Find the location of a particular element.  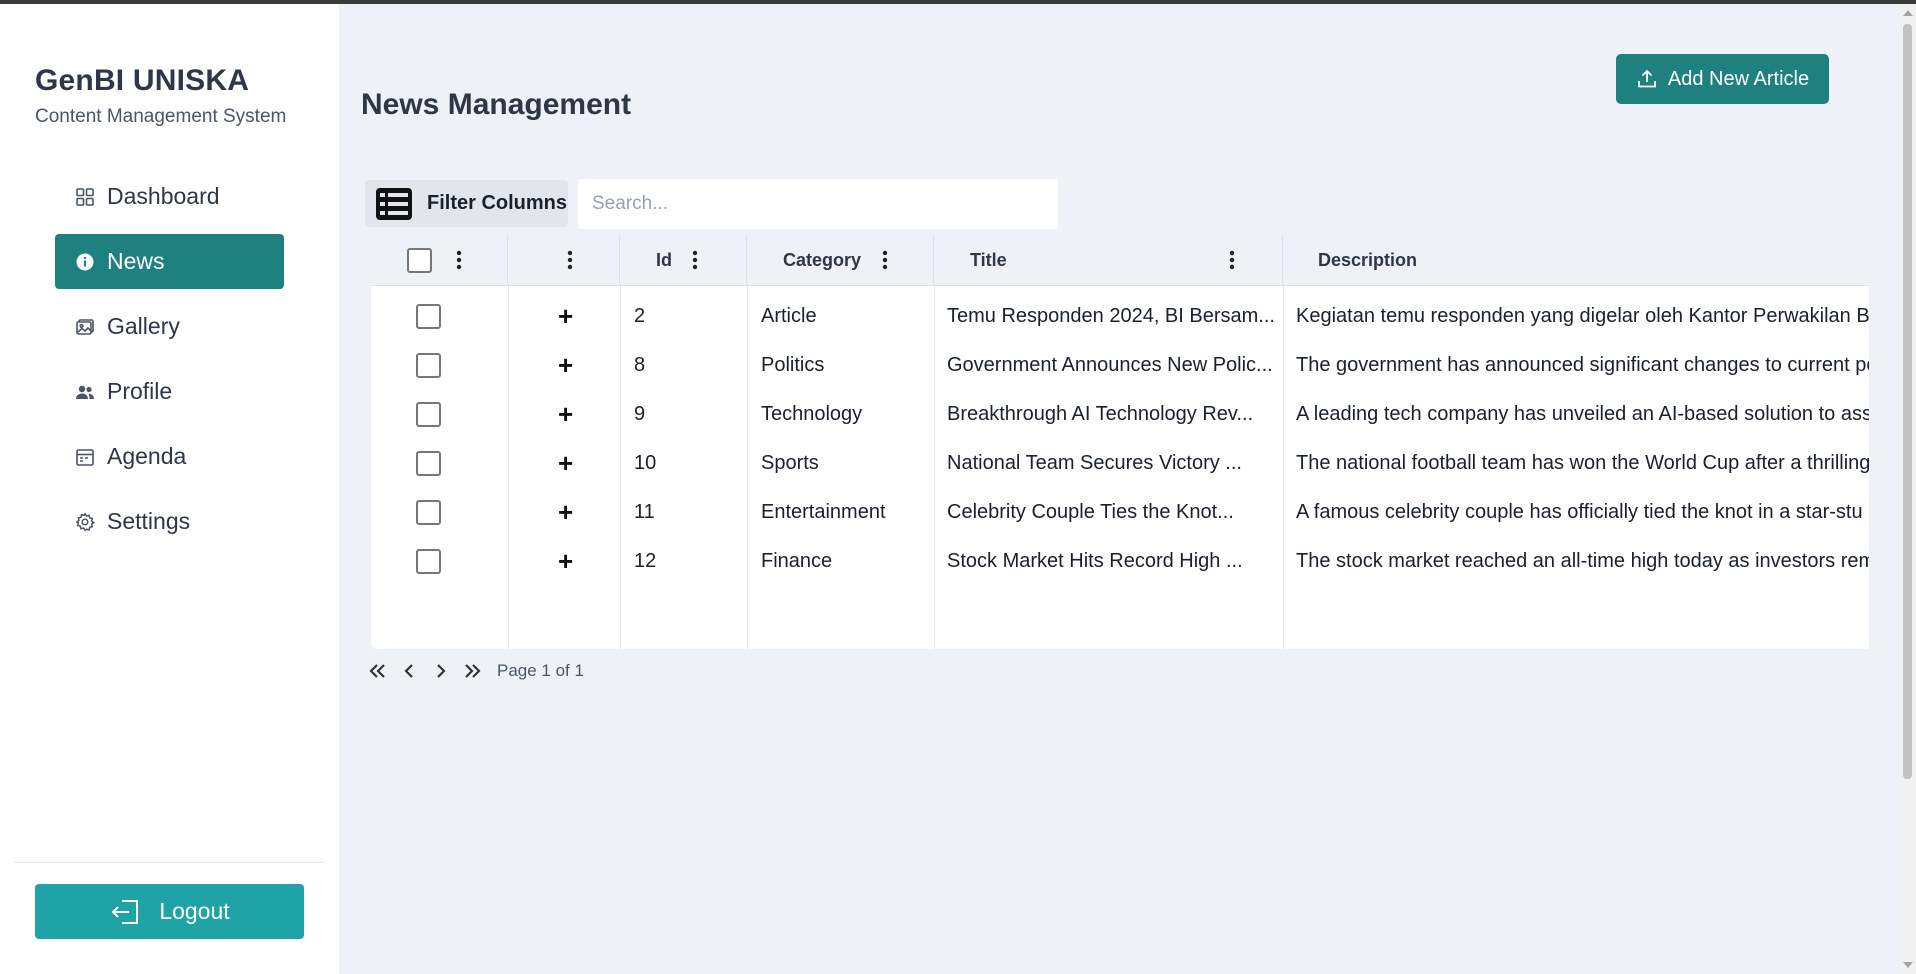

row-expand-cell: + is located at coordinates (565, 561).